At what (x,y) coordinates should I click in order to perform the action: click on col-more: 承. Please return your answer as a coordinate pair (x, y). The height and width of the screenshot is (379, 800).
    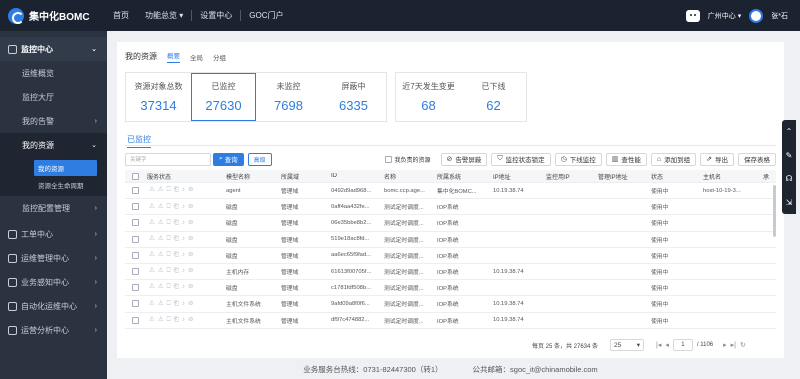
    Looking at the image, I should click on (768, 176).